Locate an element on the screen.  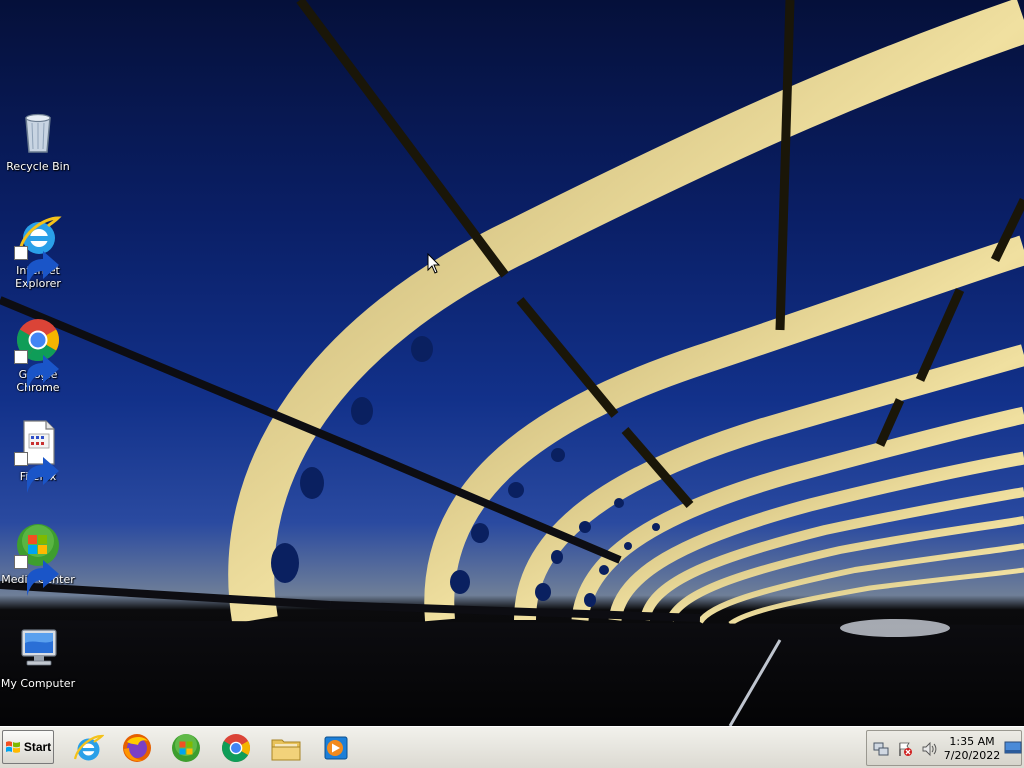
quicklaunch-internet-explorer is located at coordinates (88, 748).